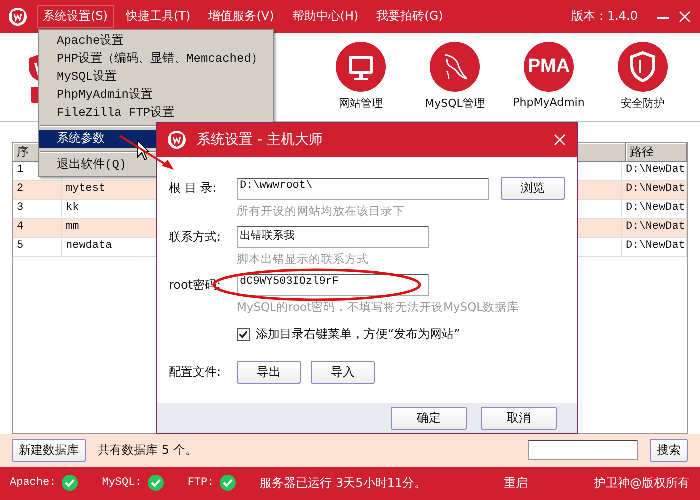 The height and width of the screenshot is (500, 700). Describe the element at coordinates (378, 308) in the screenshot. I see `field-hint: MySQL的root密码，不填写将无法开设MySQL数据库` at that location.